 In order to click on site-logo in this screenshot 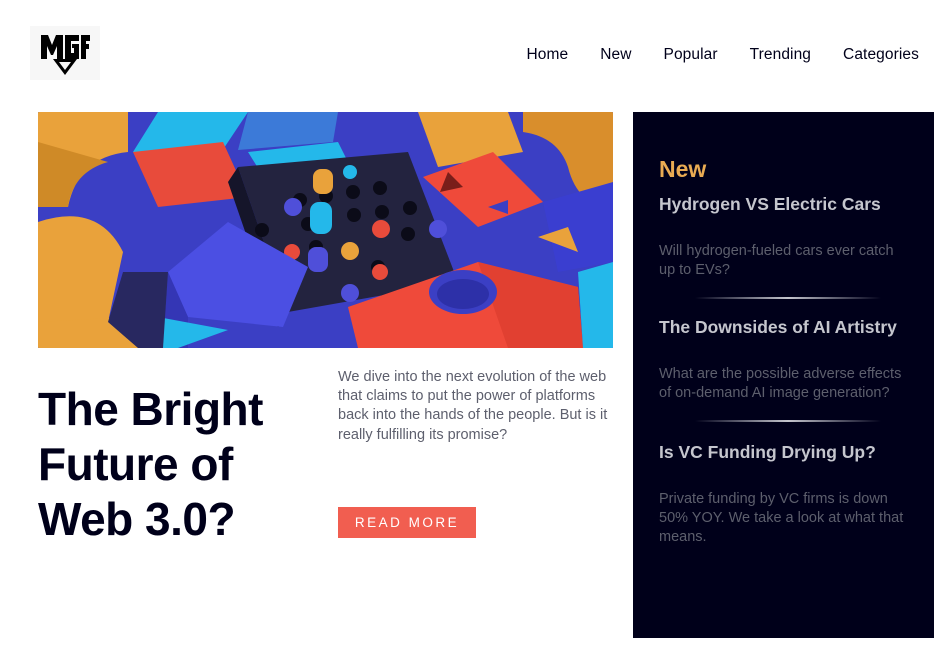, I will do `click(65, 53)`.